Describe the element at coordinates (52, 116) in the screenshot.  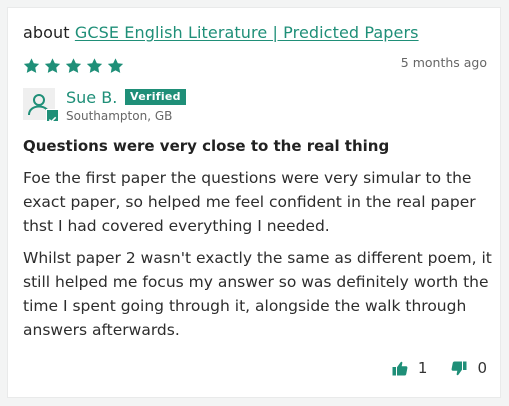
I see `verified-check-icon` at that location.